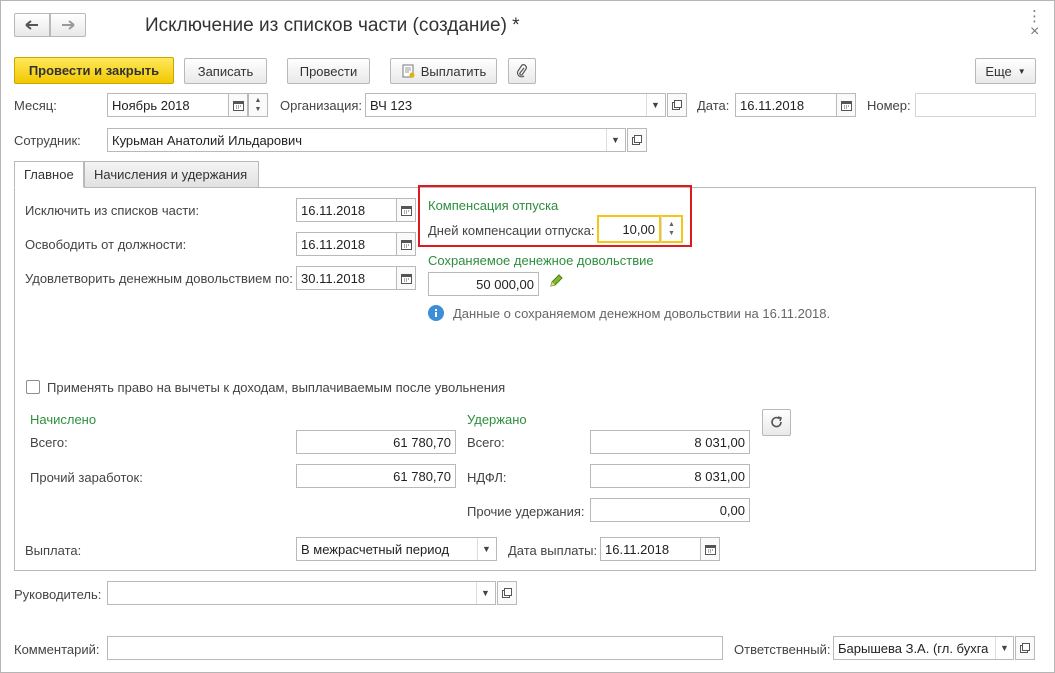 This screenshot has height=673, width=1055. What do you see at coordinates (49, 174) in the screenshot?
I see `tab-main: Главное` at bounding box center [49, 174].